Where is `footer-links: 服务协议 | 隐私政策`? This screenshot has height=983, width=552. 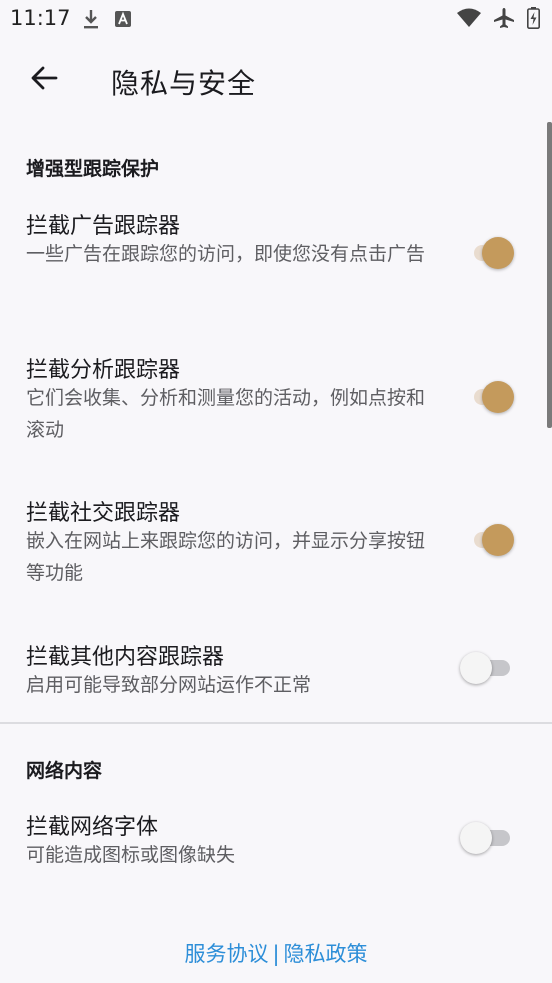 footer-links: 服务协议 | 隐私政策 is located at coordinates (276, 953).